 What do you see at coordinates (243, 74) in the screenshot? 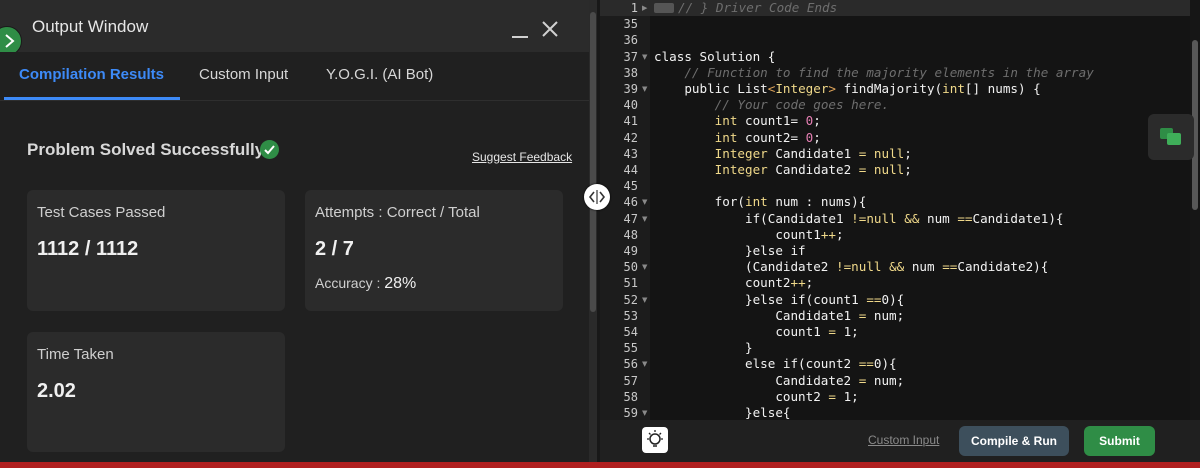
I see `tab-custom-input: Custom Input` at bounding box center [243, 74].